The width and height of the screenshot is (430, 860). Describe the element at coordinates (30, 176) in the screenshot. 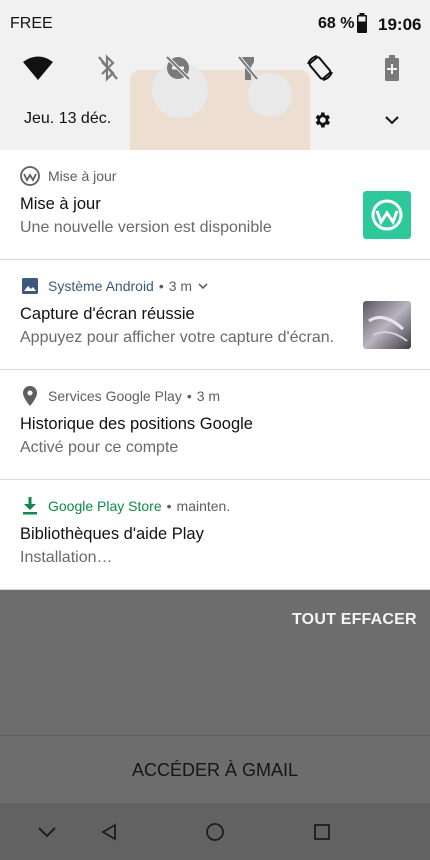

I see `update-app-icon` at that location.